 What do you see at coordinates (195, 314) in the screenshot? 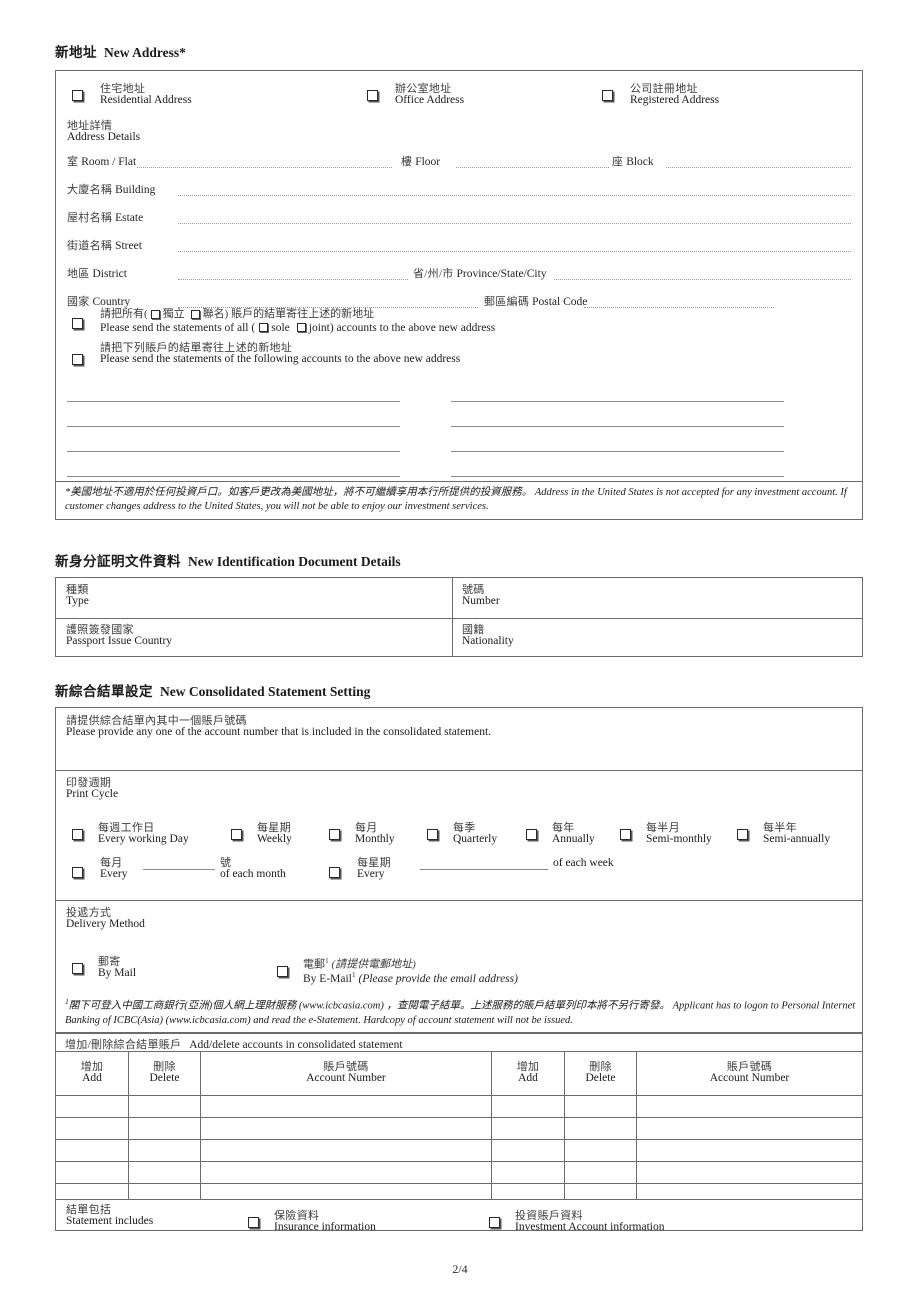
I see `checkbox-icon-joint-cn` at bounding box center [195, 314].